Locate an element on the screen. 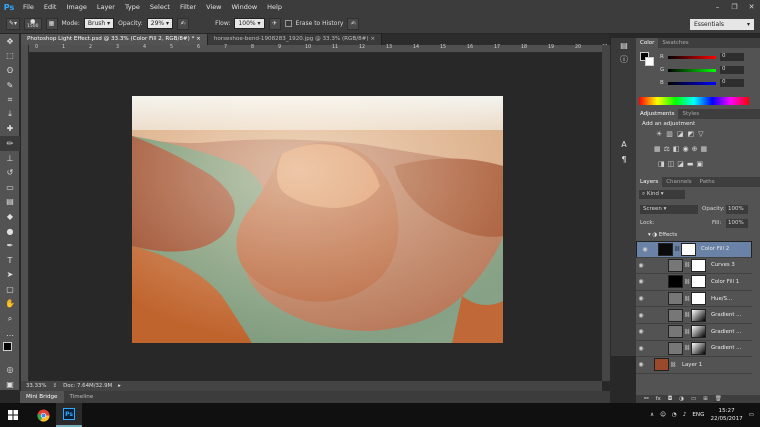  layer-row: ◉ ⛓ Curves 3 is located at coordinates (694, 266).